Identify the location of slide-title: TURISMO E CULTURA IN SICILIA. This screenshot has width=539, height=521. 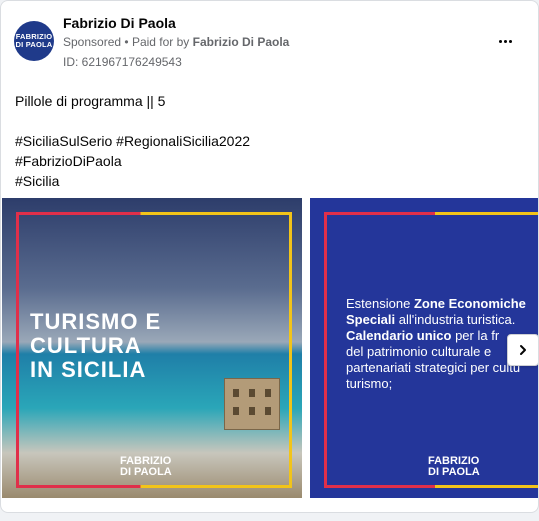
(95, 346).